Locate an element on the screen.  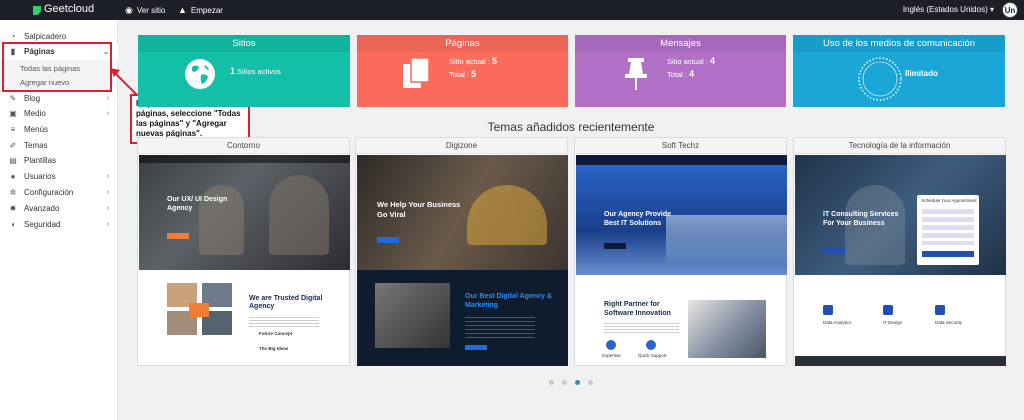
pages-current-stat: Sitio actual : 5 is located at coordinates (473, 61).